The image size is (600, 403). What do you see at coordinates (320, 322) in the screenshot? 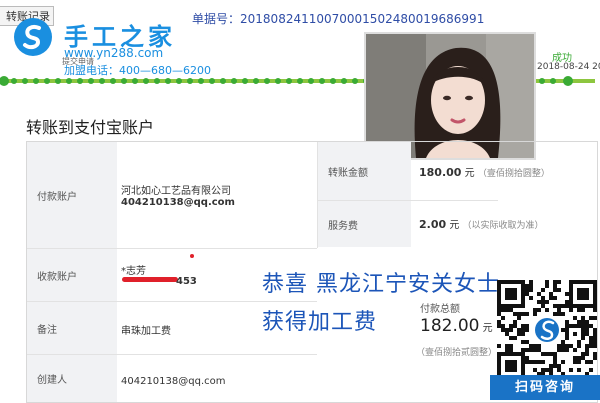
I see `promo-line-2: 获得加工费` at bounding box center [320, 322].